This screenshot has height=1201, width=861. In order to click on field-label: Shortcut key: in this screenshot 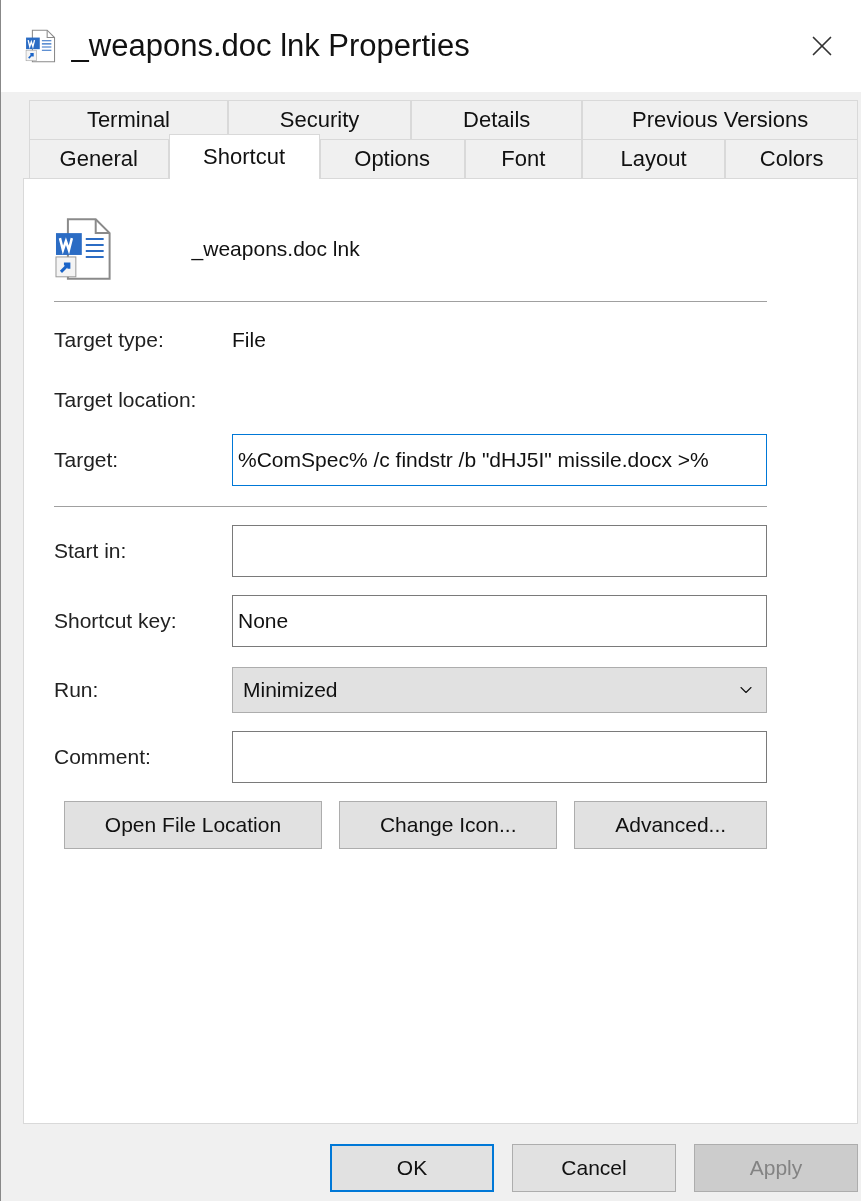, I will do `click(116, 621)`.